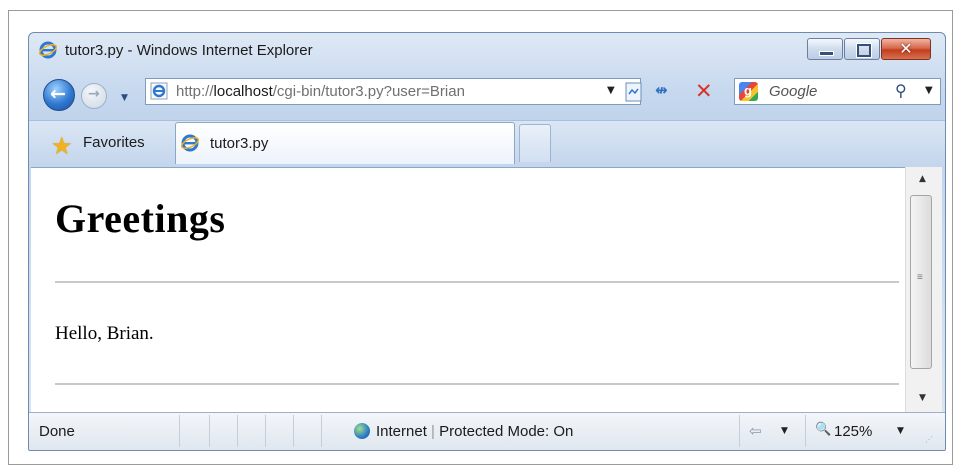  I want to click on back-button: ←, so click(59, 95).